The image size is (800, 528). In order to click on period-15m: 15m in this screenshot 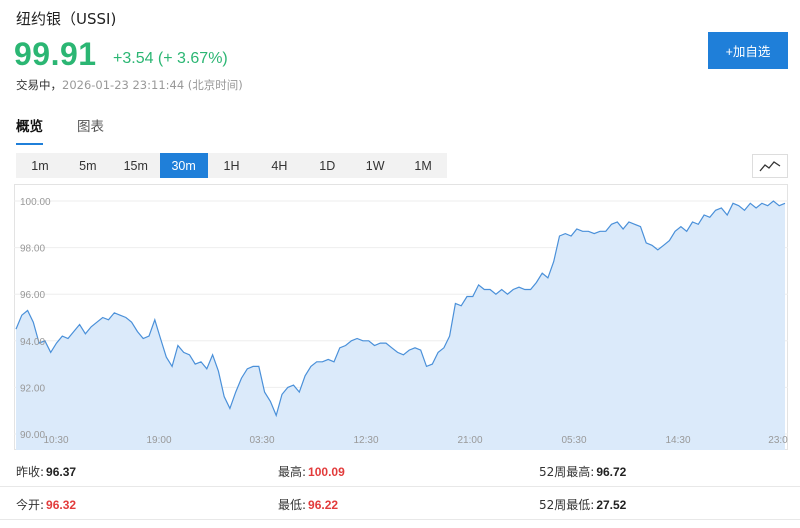, I will do `click(136, 165)`.